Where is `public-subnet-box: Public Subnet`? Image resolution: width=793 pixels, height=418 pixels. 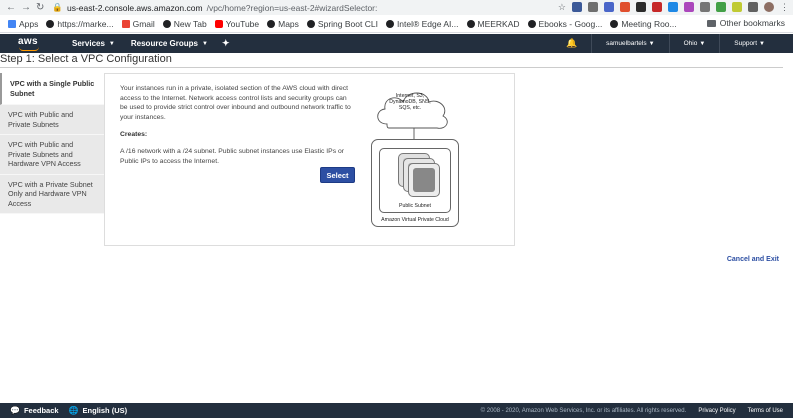 public-subnet-box: Public Subnet is located at coordinates (415, 180).